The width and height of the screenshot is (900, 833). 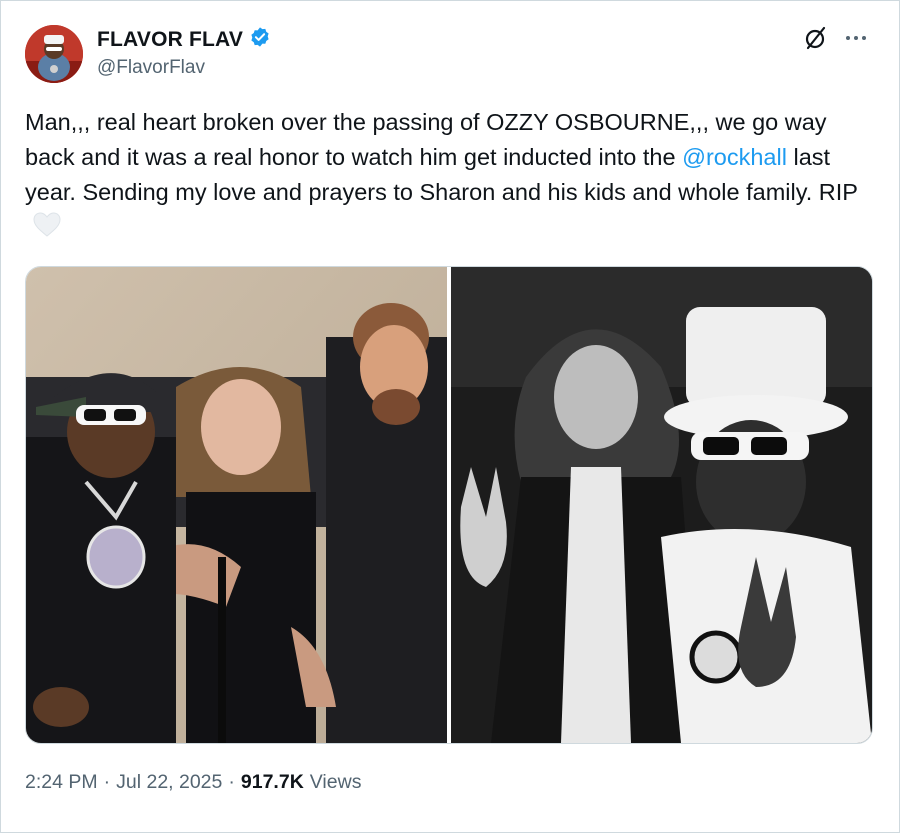 What do you see at coordinates (272, 782) in the screenshot?
I see `views-count: 917.7K` at bounding box center [272, 782].